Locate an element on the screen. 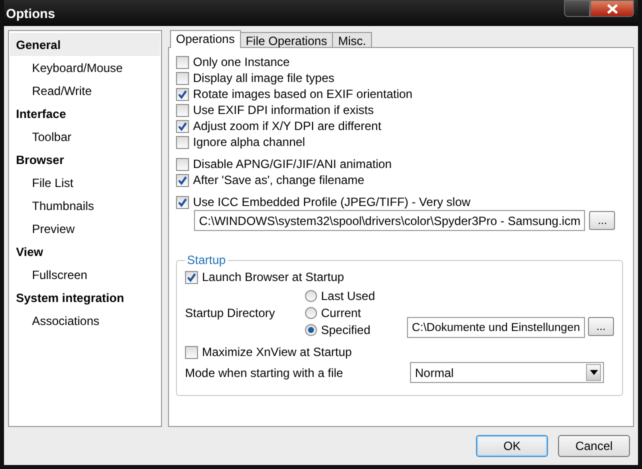 The width and height of the screenshot is (642, 469). radio-label: Specified is located at coordinates (345, 329).